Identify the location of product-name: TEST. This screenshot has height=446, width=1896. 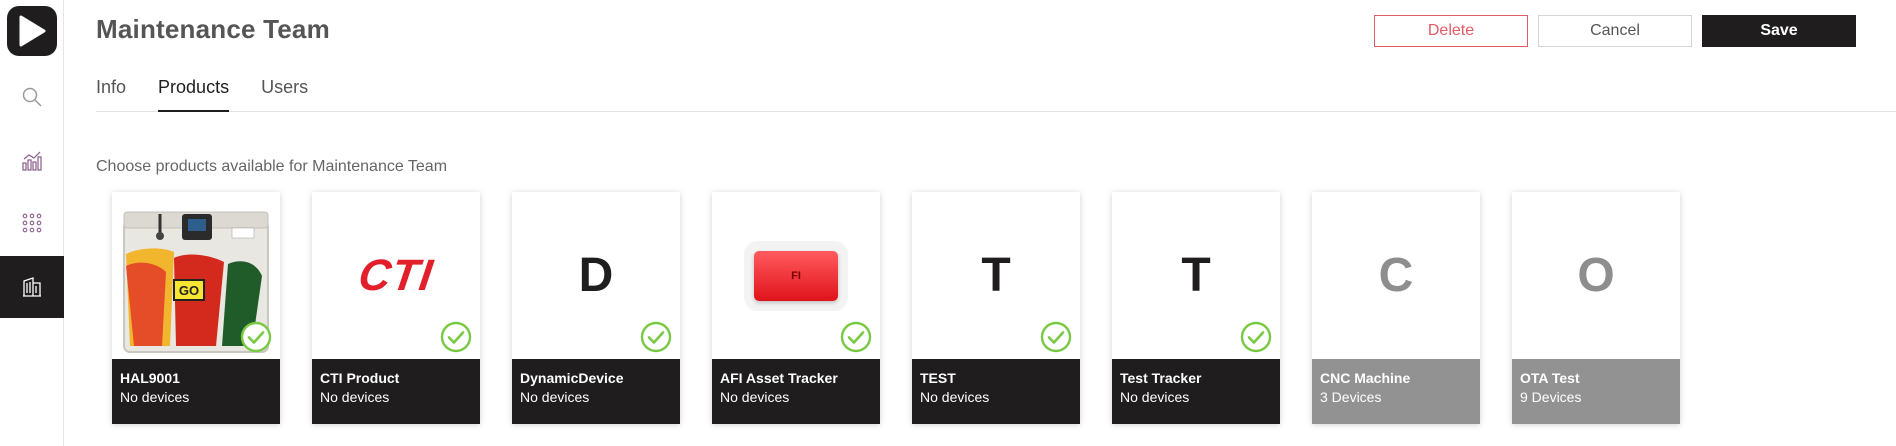
(938, 378).